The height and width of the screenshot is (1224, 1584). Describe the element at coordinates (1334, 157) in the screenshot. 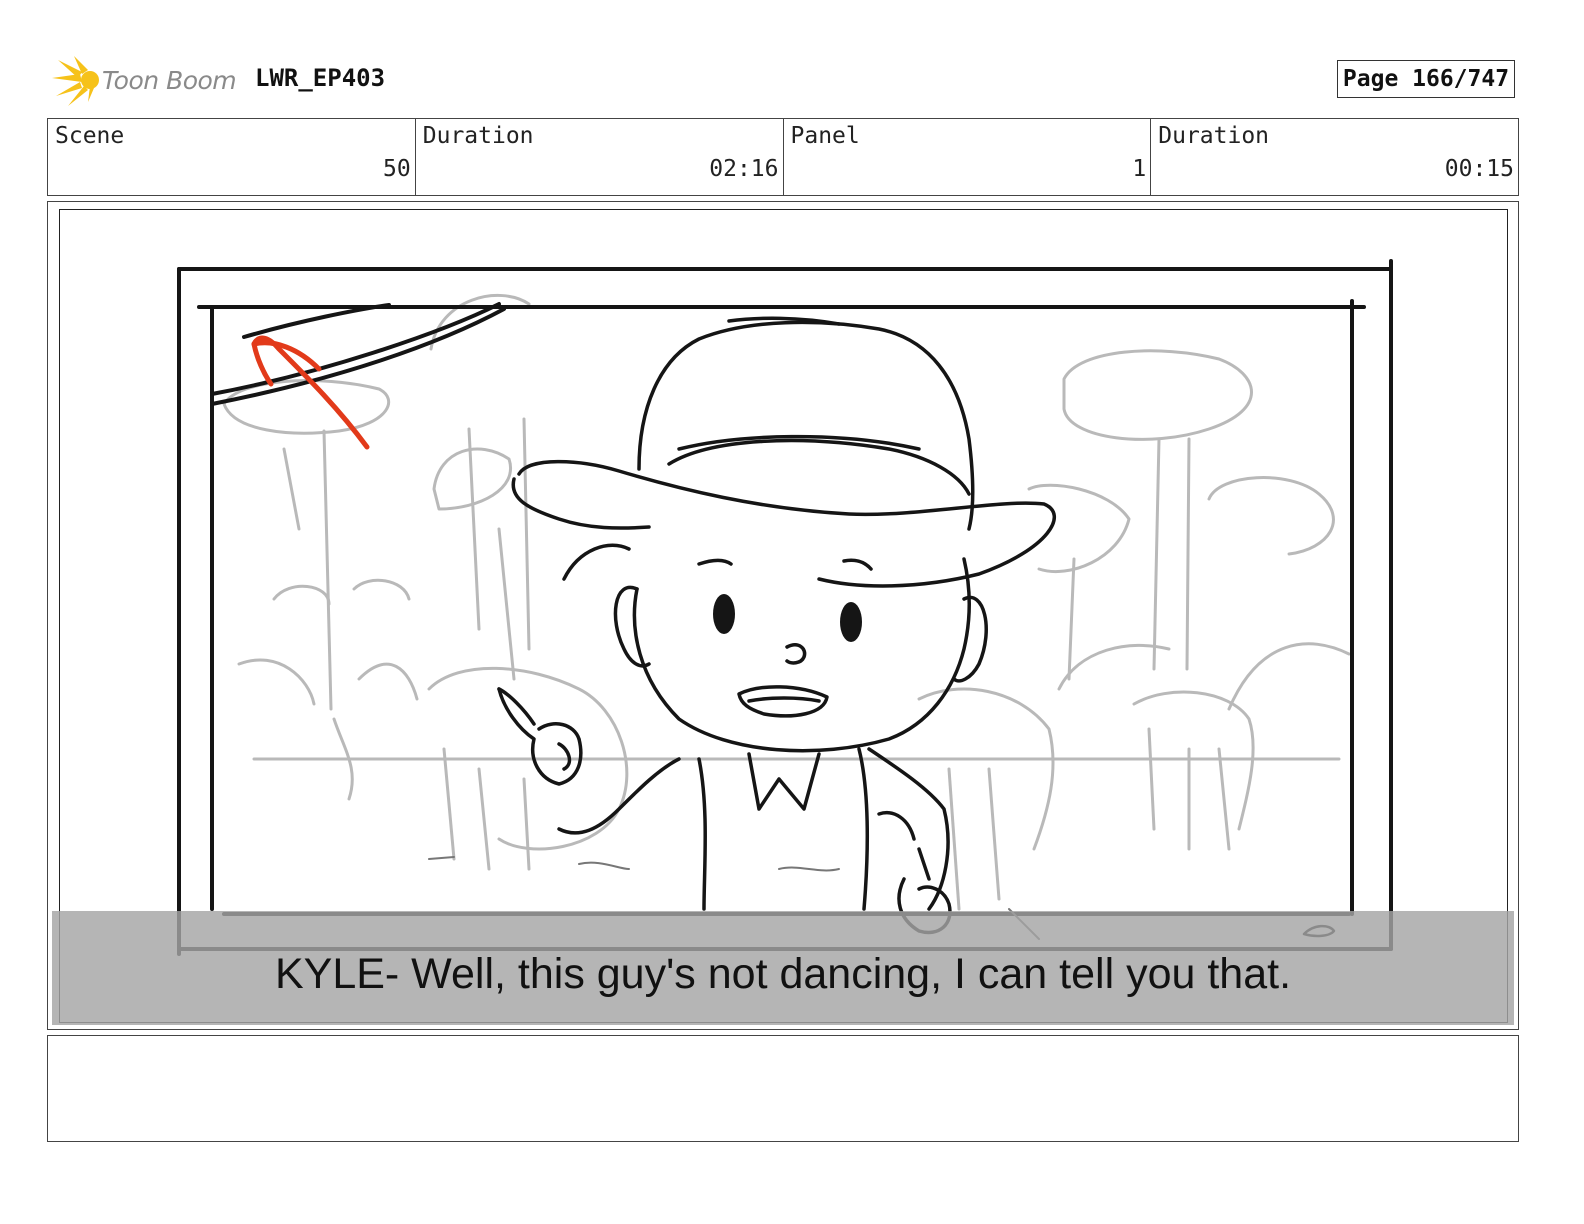

I see `panel-duration-cell: Duration 00:15` at that location.